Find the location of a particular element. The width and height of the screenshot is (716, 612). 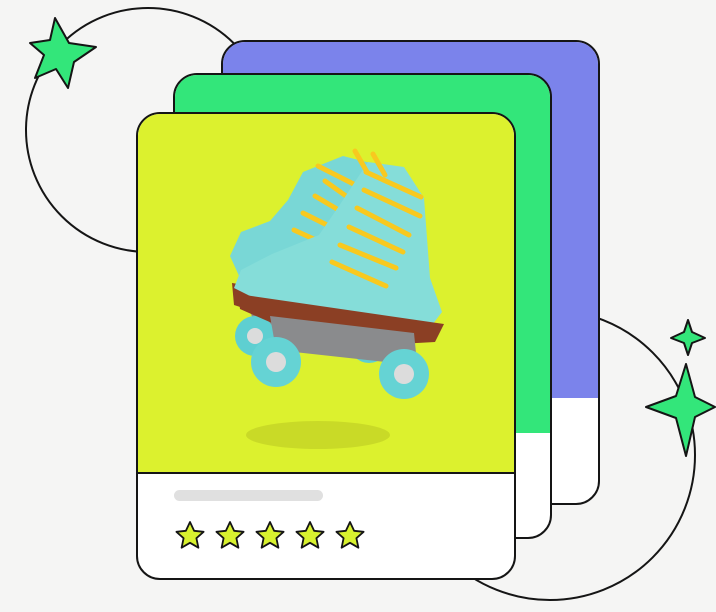

star-rating is located at coordinates (284, 536).